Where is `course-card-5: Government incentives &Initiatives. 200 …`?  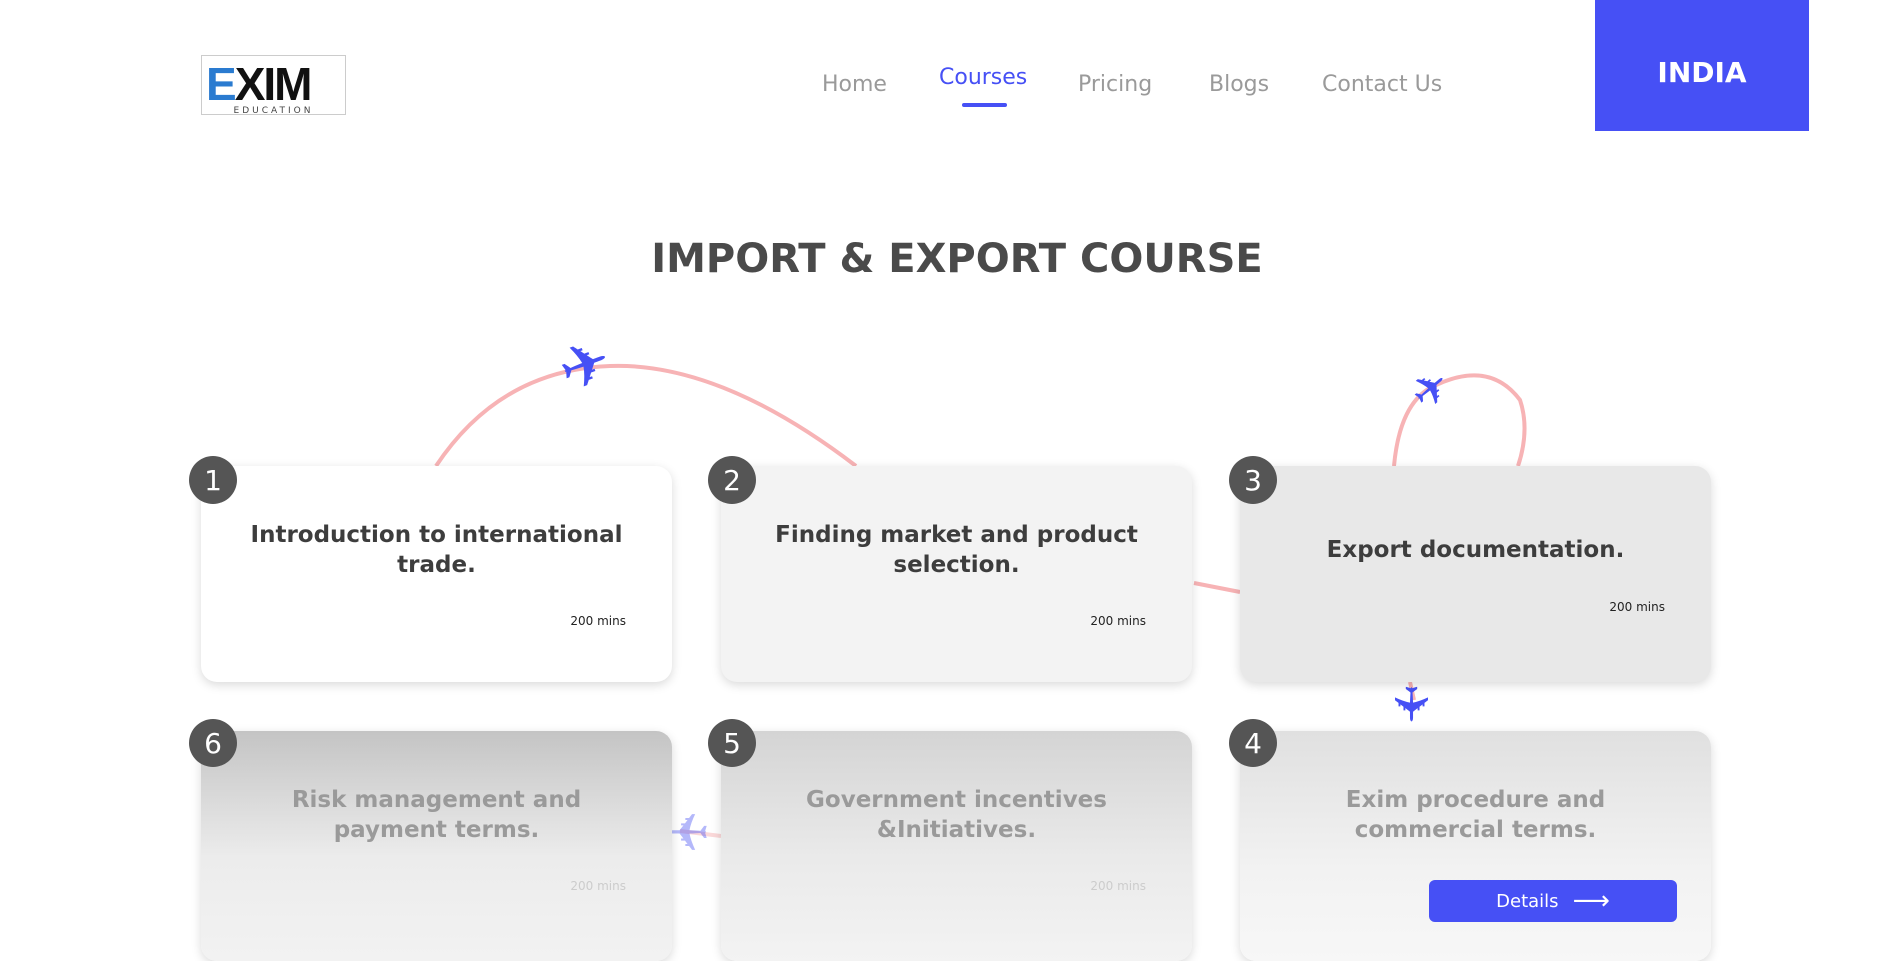
course-card-5: Government incentives &Initiatives. 200 … is located at coordinates (956, 846).